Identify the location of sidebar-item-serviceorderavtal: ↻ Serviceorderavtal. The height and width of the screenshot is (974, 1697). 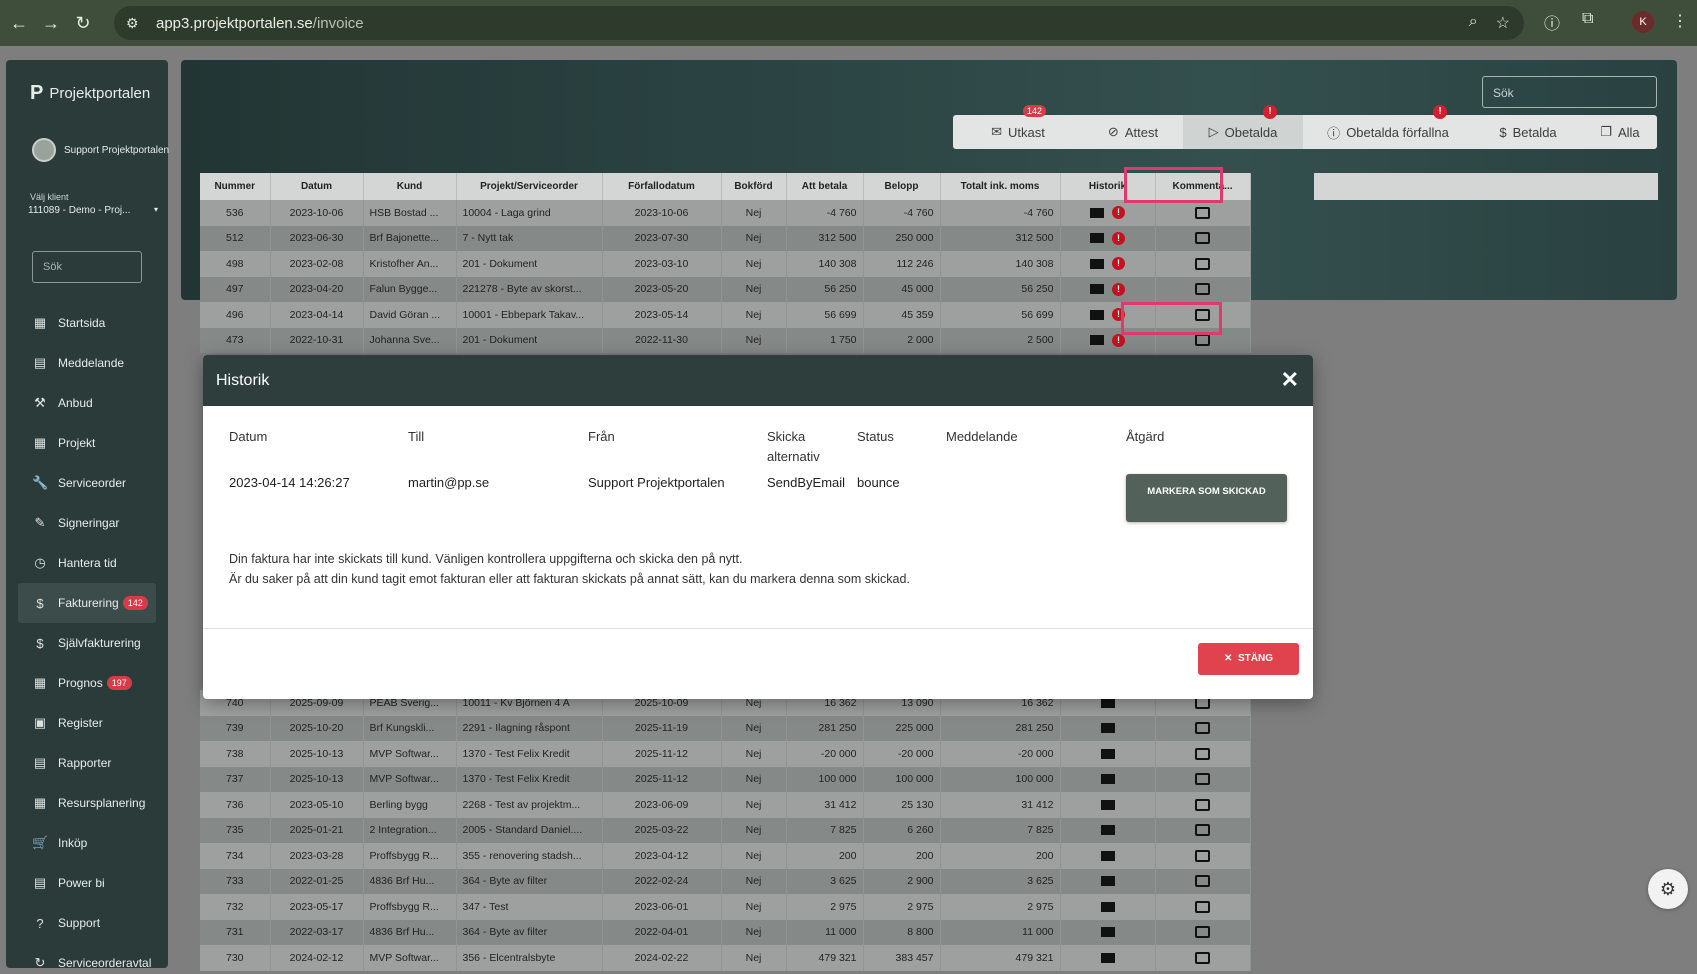
(87, 958).